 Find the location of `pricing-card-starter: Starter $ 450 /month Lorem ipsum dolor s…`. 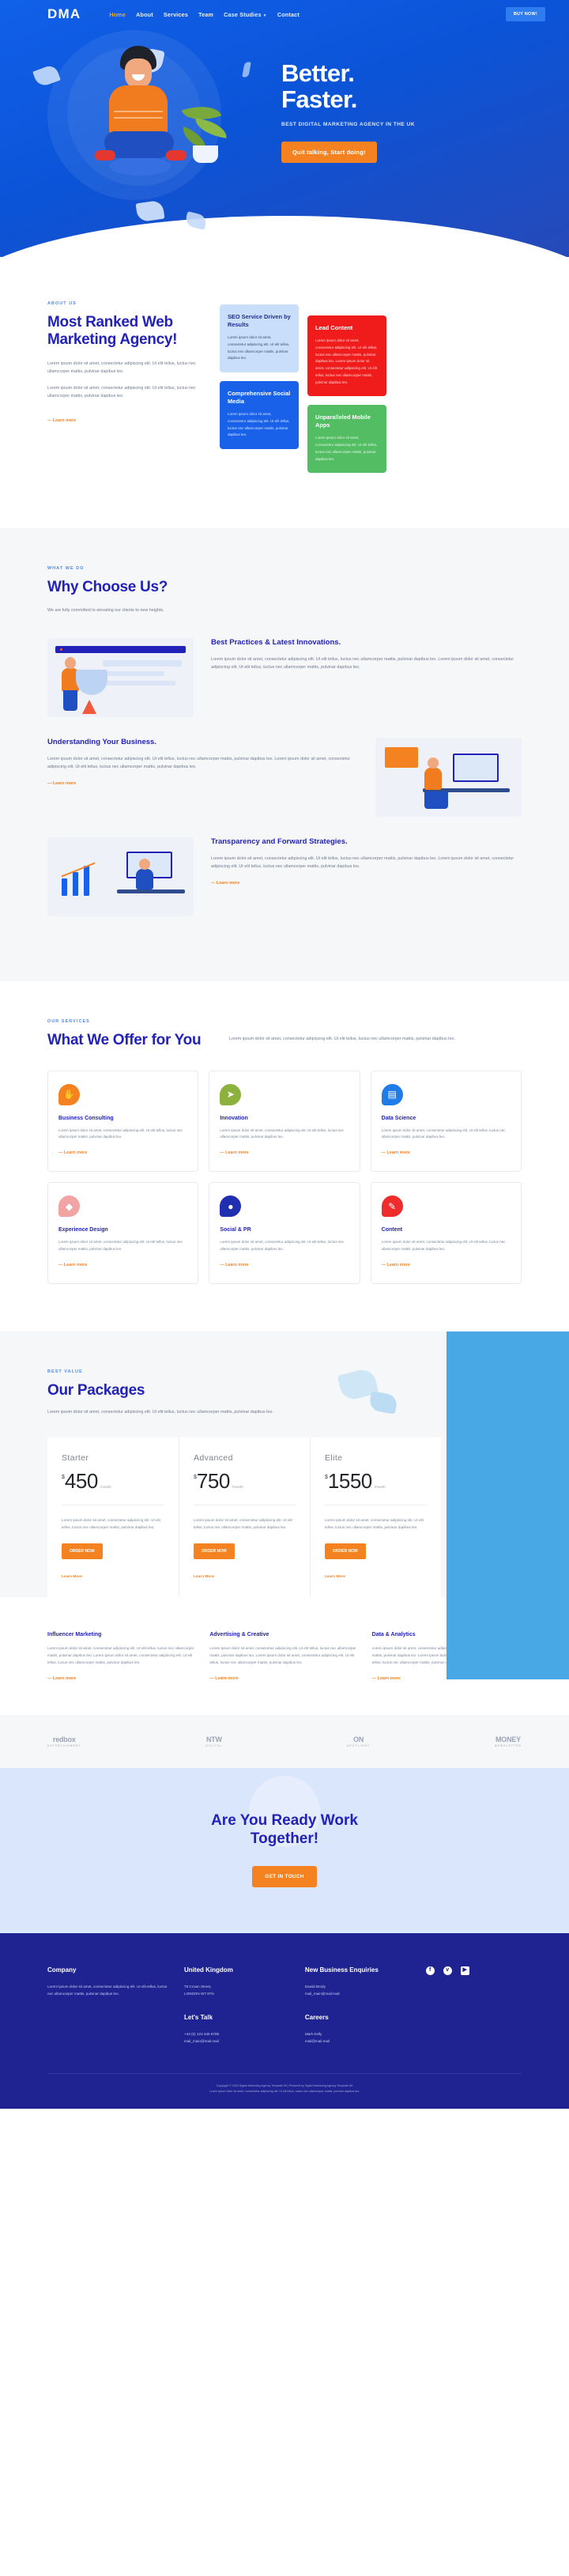

pricing-card-starter: Starter $ 450 /month Lorem ipsum dolor s… is located at coordinates (113, 1517).